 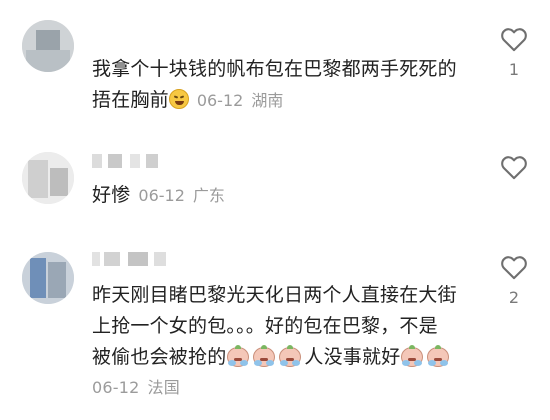 I want to click on comment-location: 法国, so click(x=163, y=387).